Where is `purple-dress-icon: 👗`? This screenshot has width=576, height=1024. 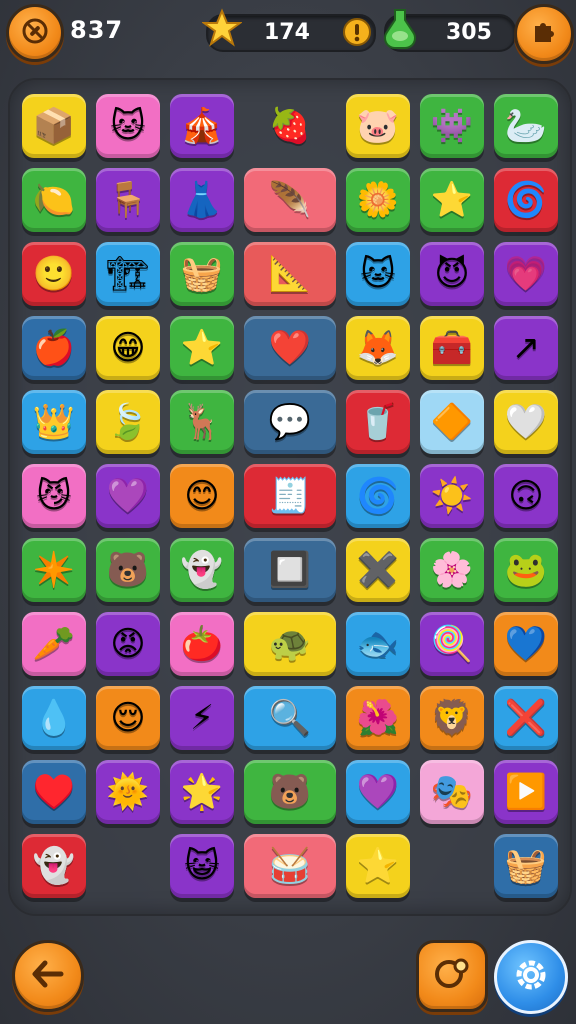
purple-dress-icon: 👗 is located at coordinates (202, 200).